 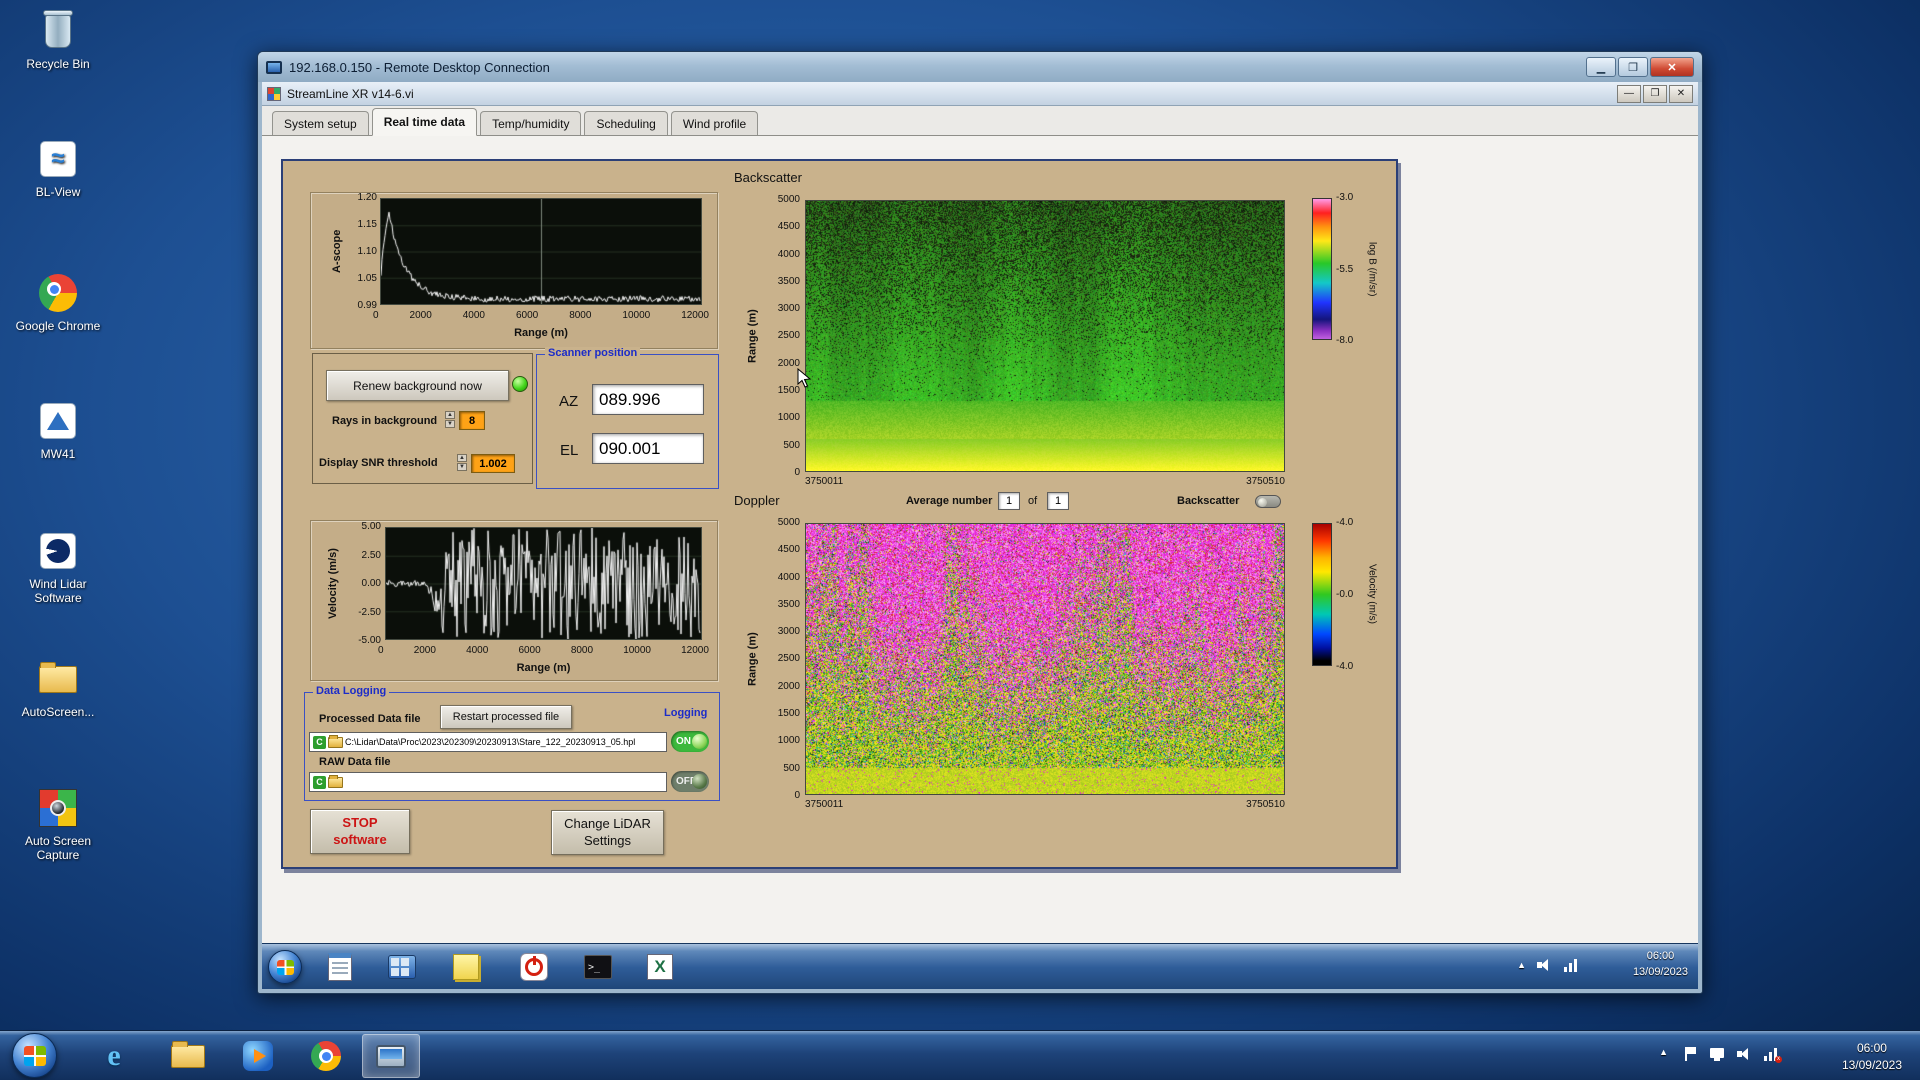 I want to click on notepad-icon, so click(x=340, y=967).